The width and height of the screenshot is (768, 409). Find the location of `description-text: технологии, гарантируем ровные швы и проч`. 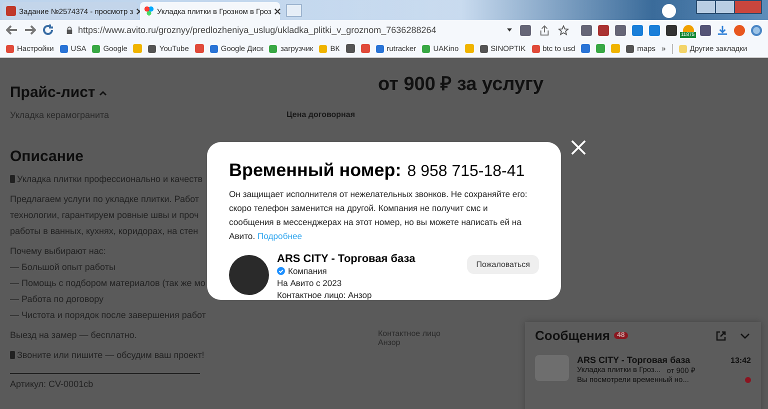

description-text: технологии, гарантируем ровные швы и проч is located at coordinates (104, 215).